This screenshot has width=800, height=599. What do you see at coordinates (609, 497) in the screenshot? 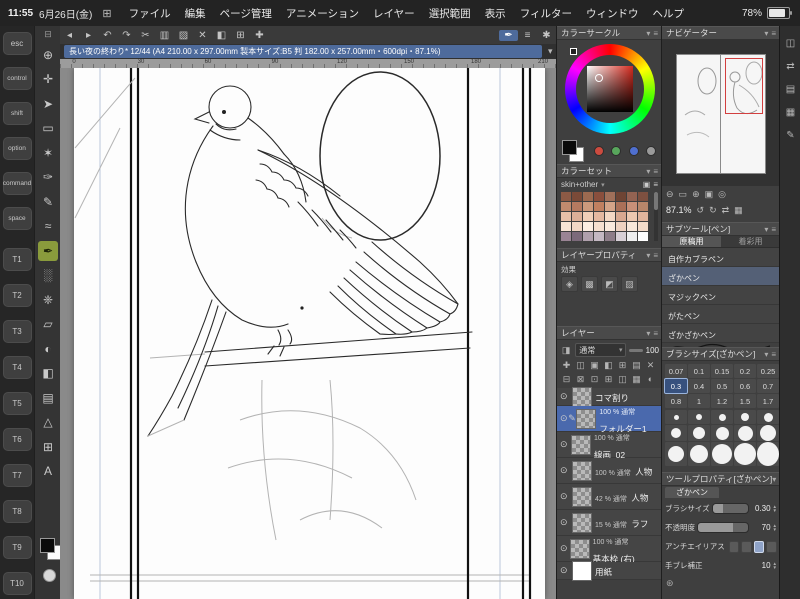
I see `layer-row-jinbutsu-2: ⊙ 42 % 通常 人物` at bounding box center [609, 497].